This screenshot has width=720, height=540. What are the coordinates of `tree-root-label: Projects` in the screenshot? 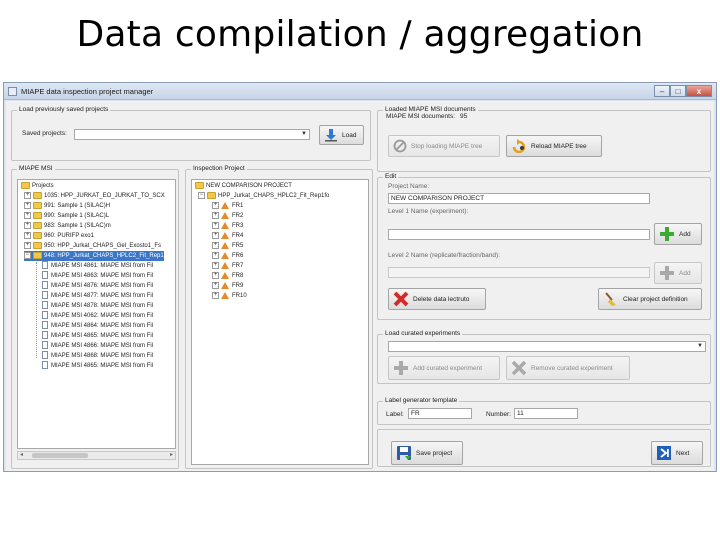 It's located at (43, 186).